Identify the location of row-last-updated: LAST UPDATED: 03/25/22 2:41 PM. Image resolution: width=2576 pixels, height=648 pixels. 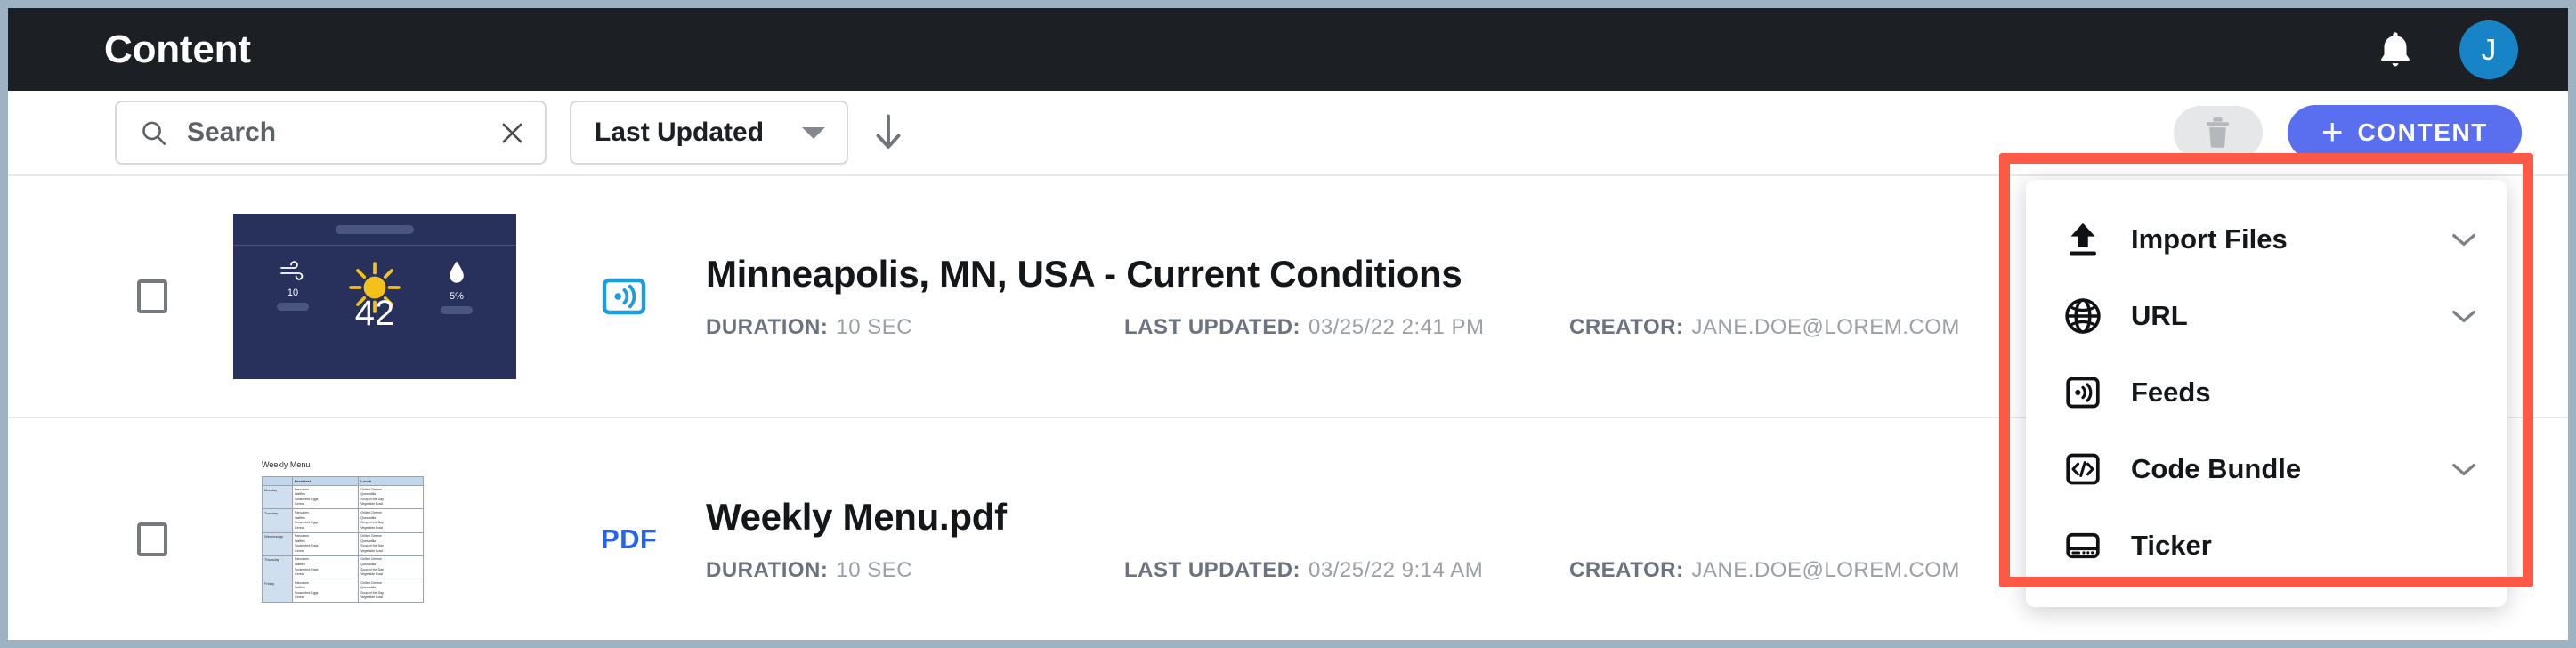
(1347, 328).